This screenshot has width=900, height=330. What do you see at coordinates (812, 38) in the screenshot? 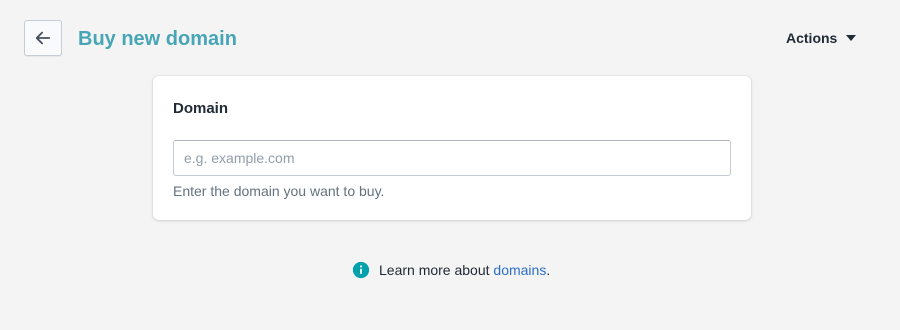
I see `actions-label: Actions` at bounding box center [812, 38].